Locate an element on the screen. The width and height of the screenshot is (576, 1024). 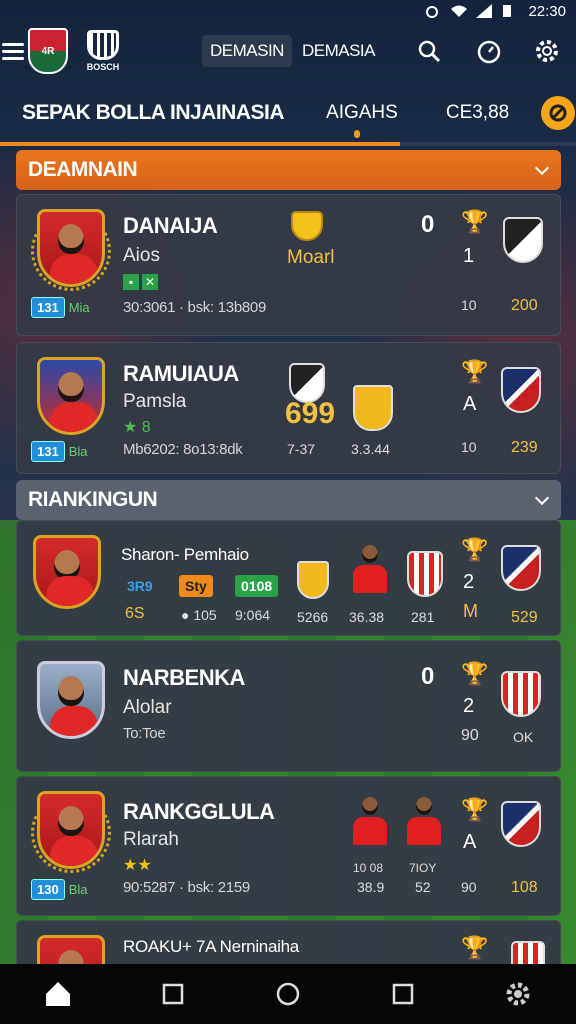
p1-top: 10 08 is located at coordinates (368, 868).